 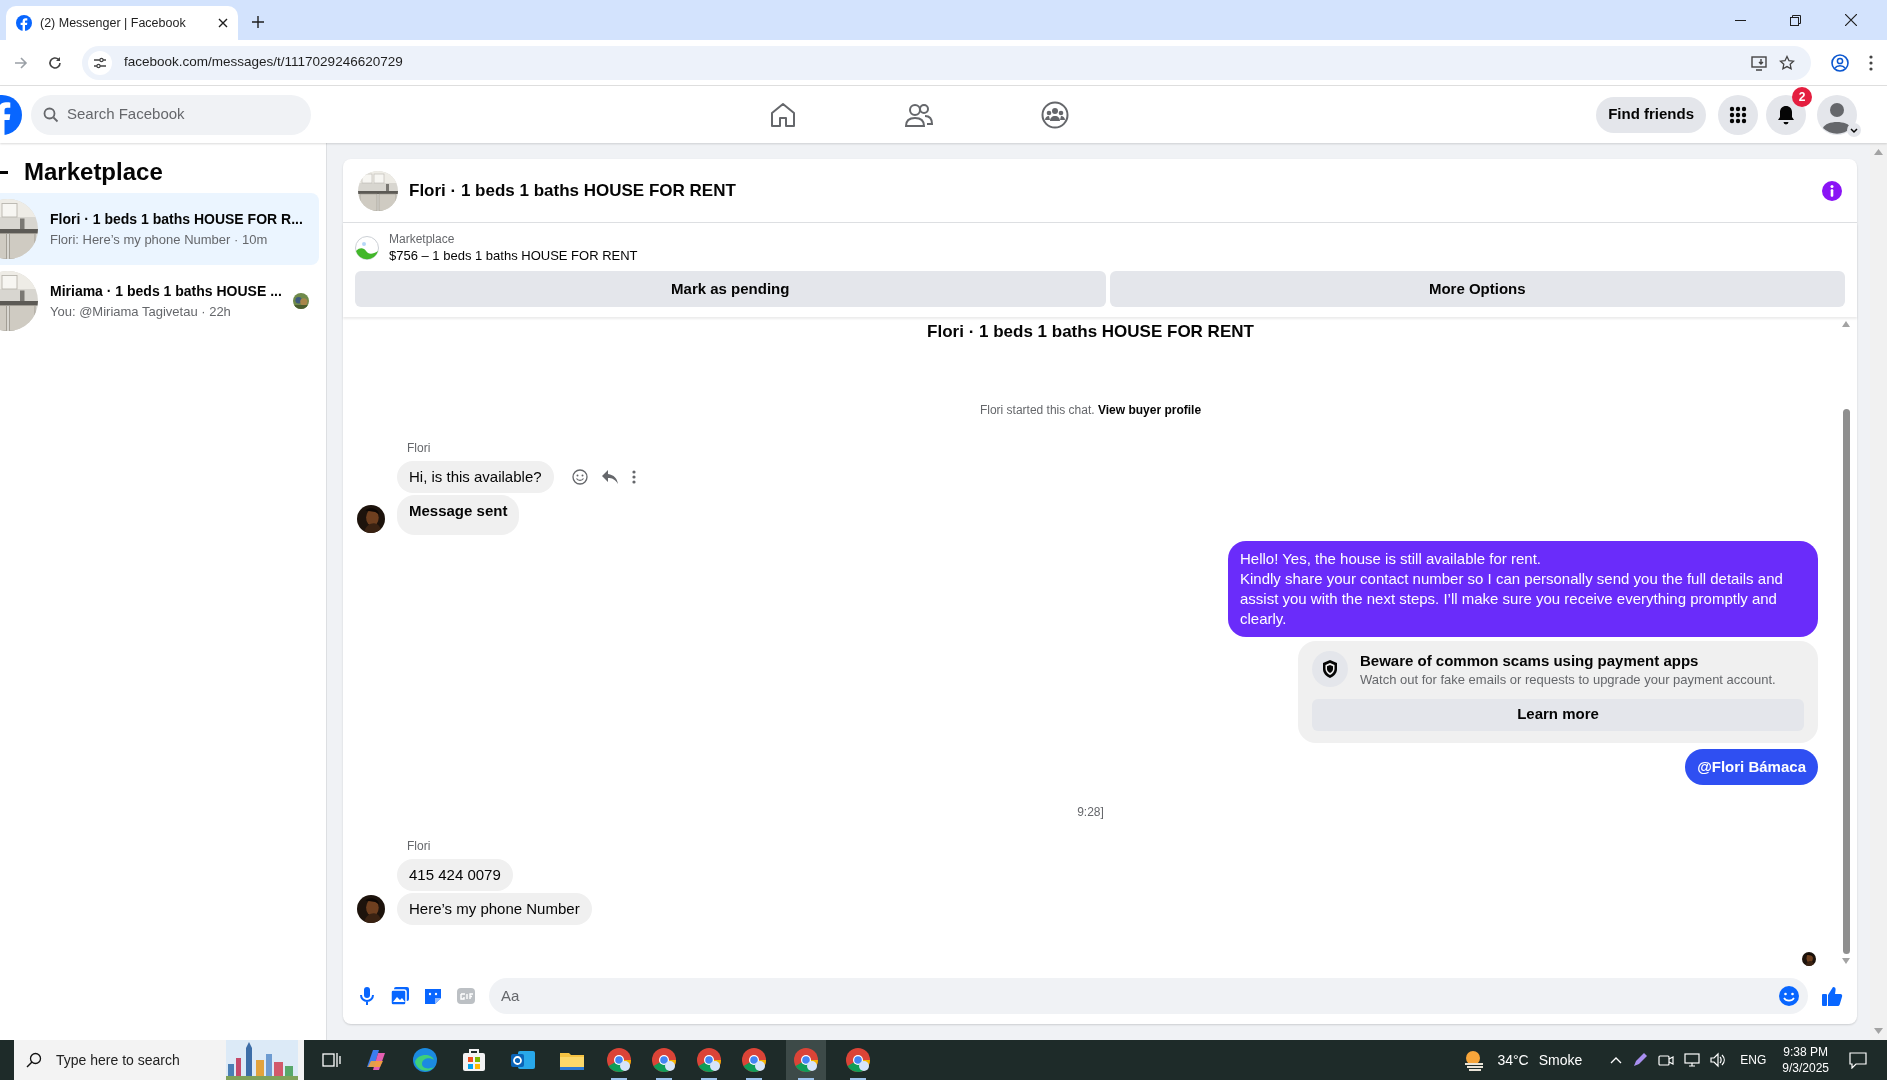 What do you see at coordinates (1718, 1060) in the screenshot?
I see `volume-icon` at bounding box center [1718, 1060].